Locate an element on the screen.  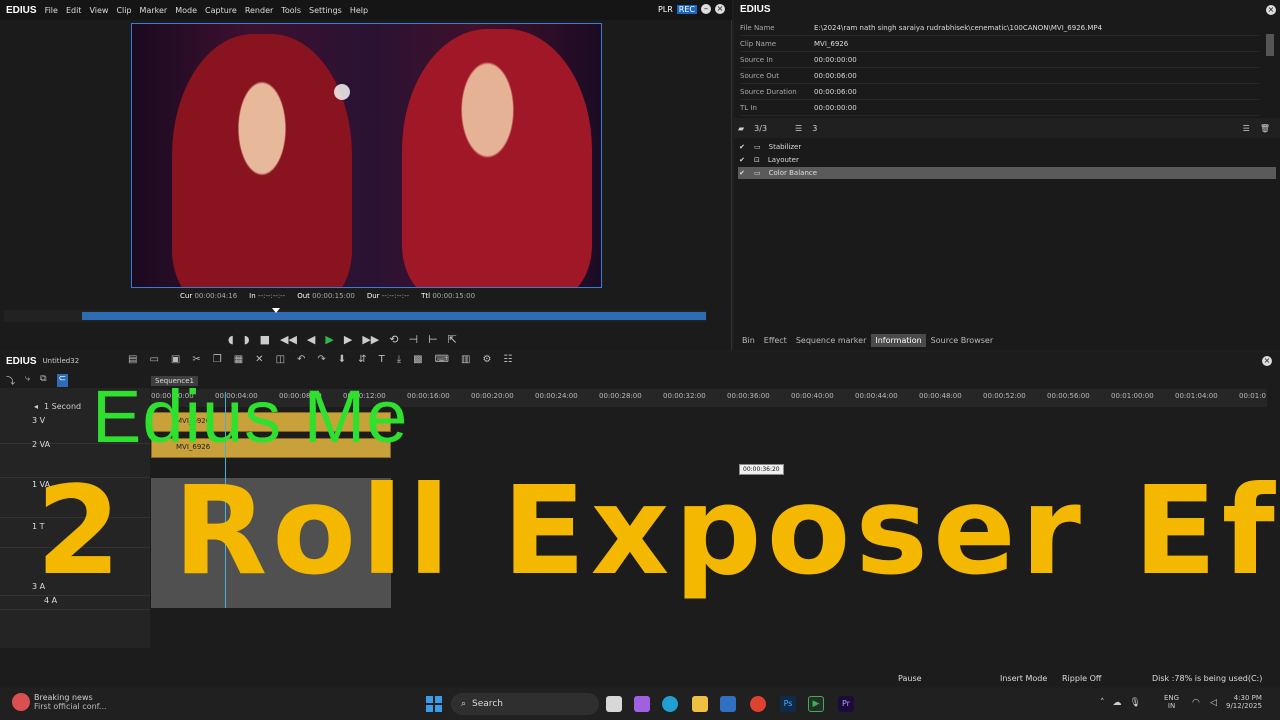
insert-icon: ⊣ is located at coordinates (413, 339).